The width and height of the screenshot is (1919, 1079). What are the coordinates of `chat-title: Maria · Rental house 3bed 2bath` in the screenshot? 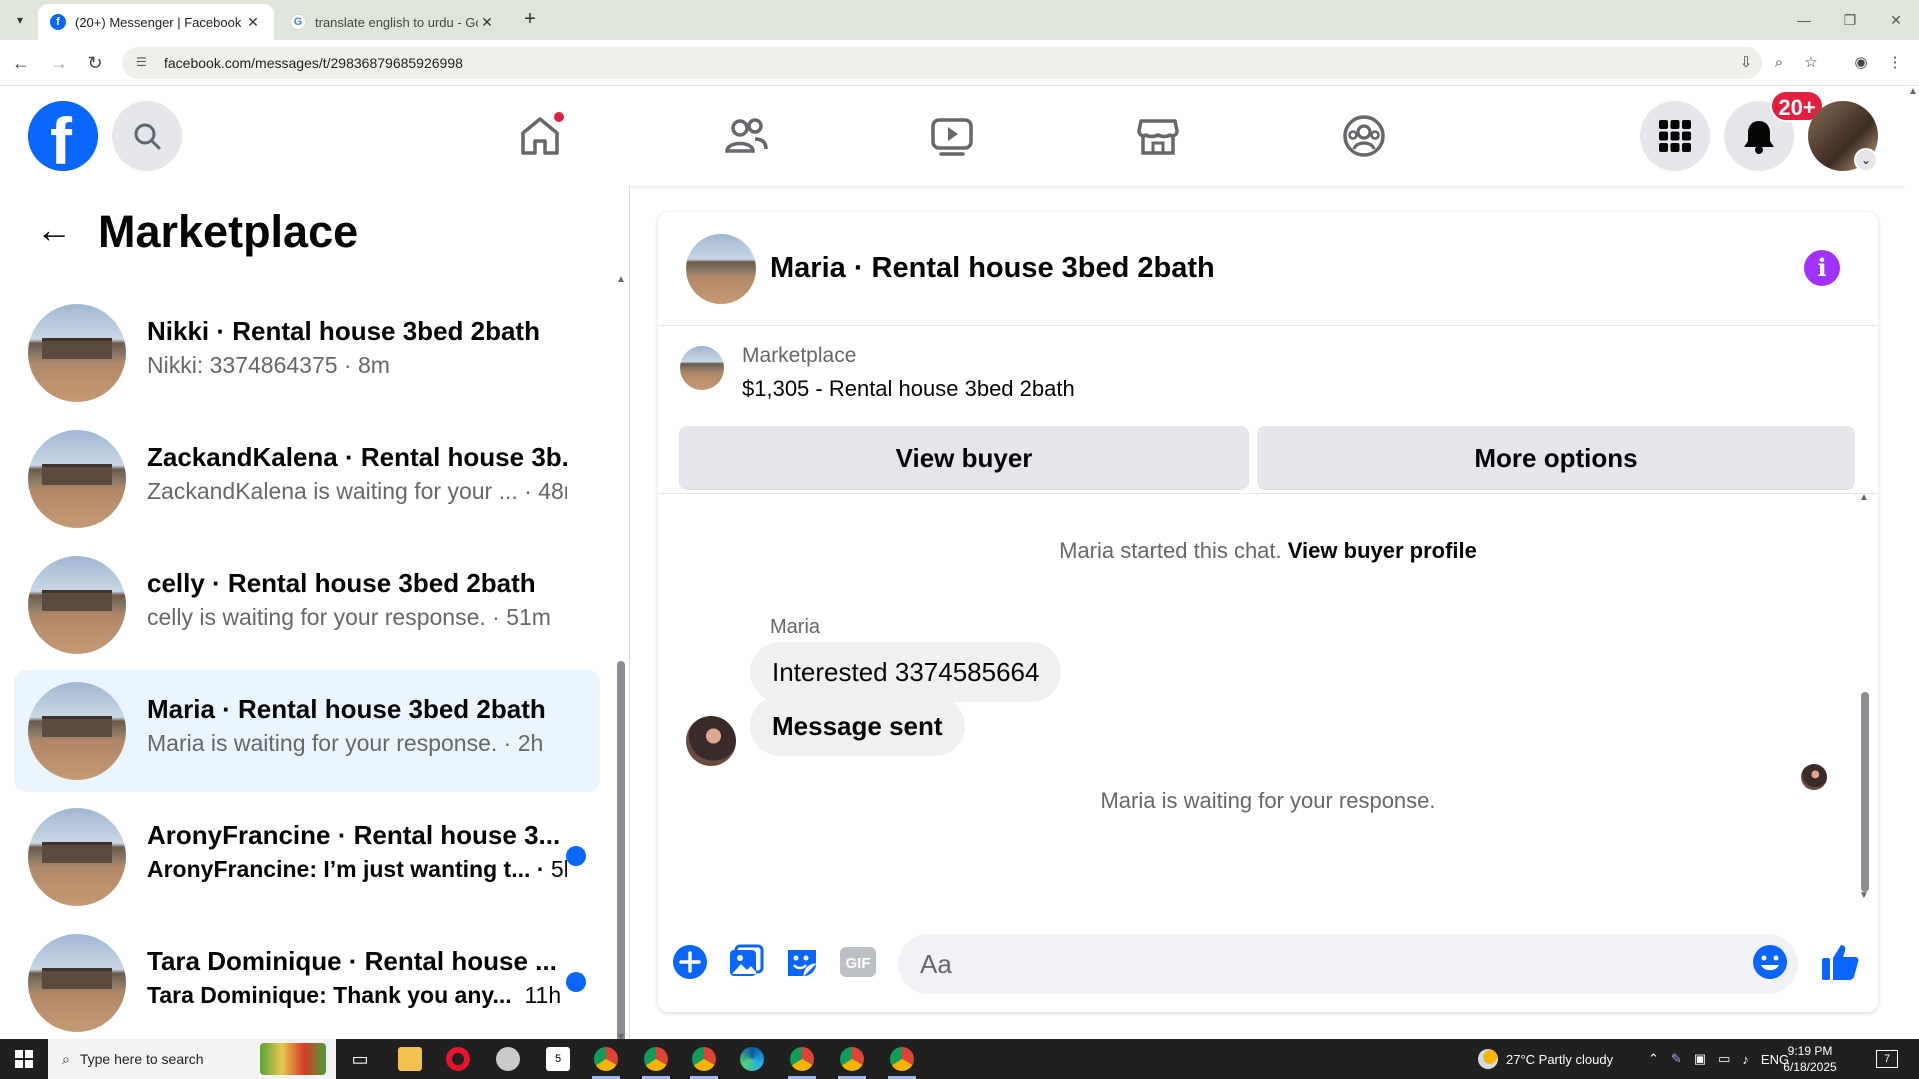 It's located at (992, 268).